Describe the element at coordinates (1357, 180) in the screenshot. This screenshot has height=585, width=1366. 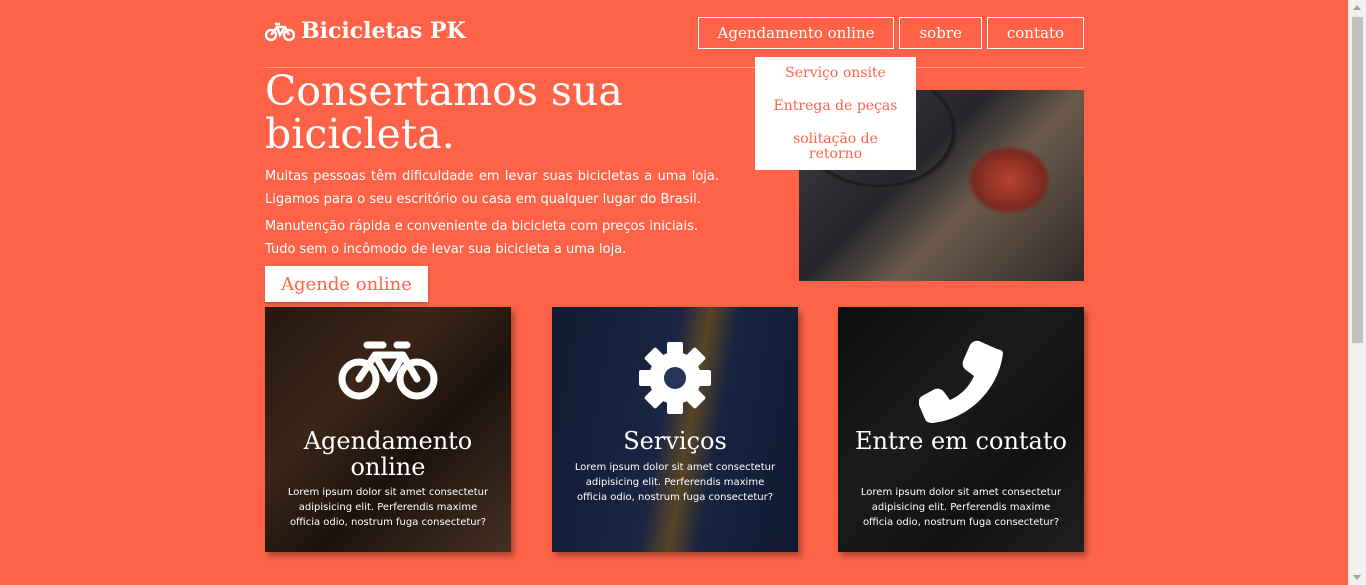
I see `scrollbar-thumb` at that location.